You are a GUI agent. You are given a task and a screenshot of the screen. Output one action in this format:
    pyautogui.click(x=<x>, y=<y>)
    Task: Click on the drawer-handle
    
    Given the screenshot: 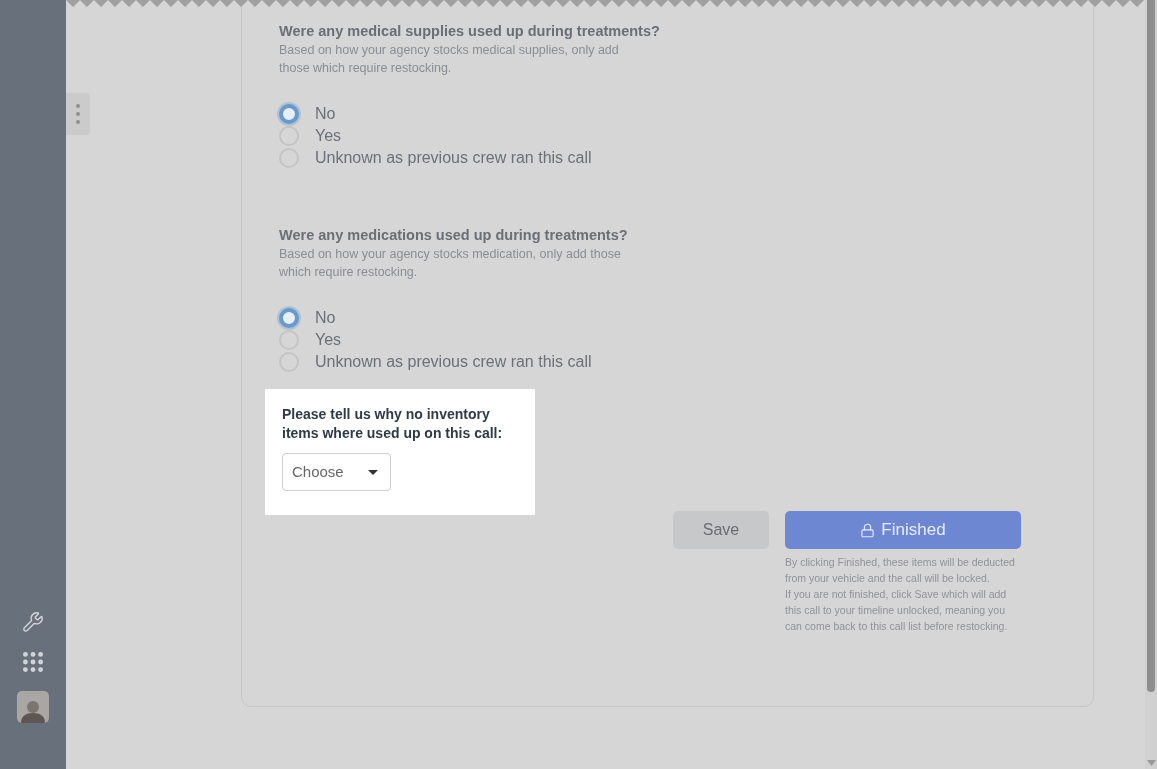 What is the action you would take?
    pyautogui.click(x=78, y=114)
    